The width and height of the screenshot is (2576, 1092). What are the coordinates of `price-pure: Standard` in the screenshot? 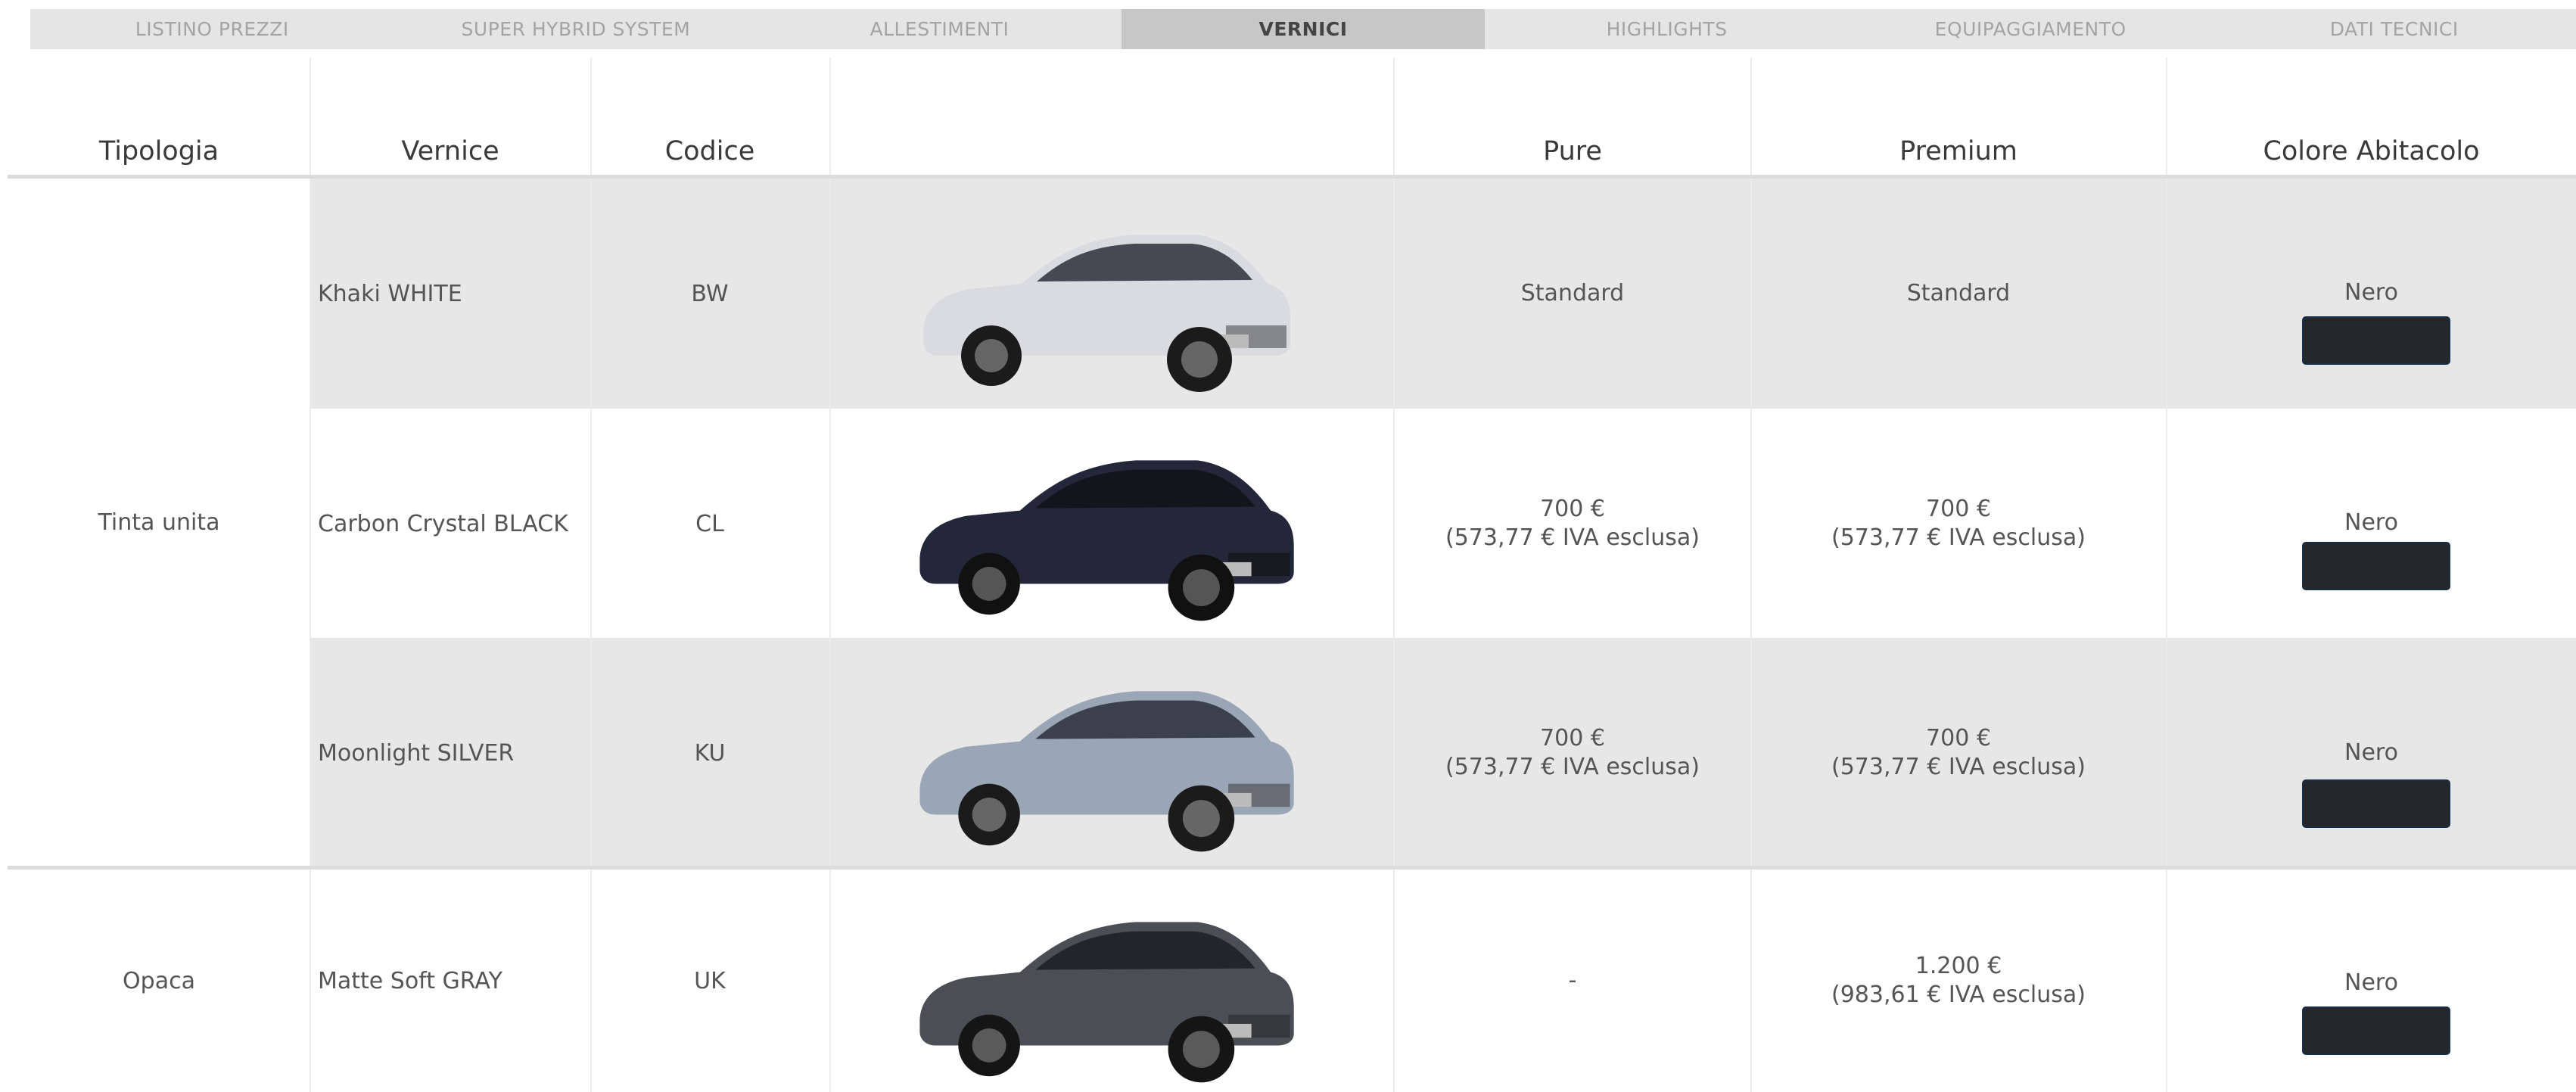 It's located at (1572, 294).